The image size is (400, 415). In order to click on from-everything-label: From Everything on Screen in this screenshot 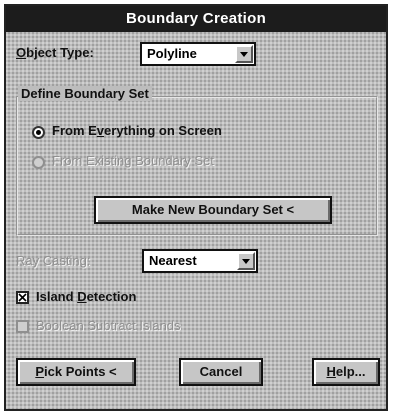, I will do `click(137, 130)`.